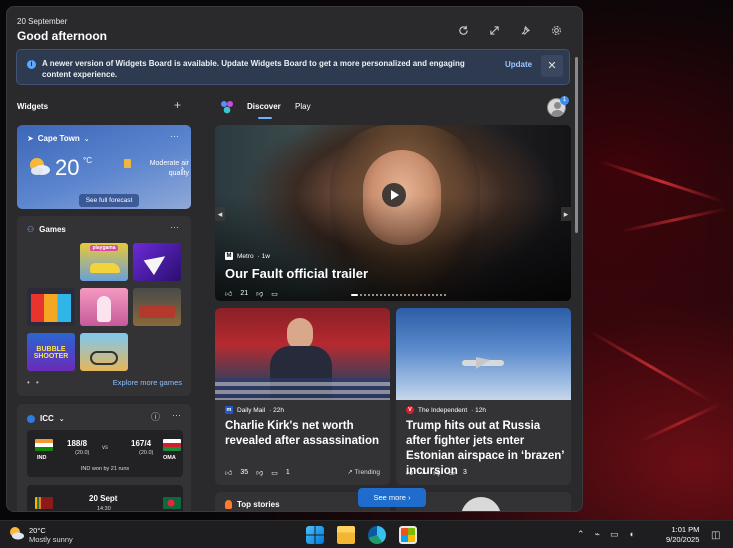 The image size is (733, 548). What do you see at coordinates (220, 214) in the screenshot?
I see `previous-arrow-icon: ◂` at bounding box center [220, 214].